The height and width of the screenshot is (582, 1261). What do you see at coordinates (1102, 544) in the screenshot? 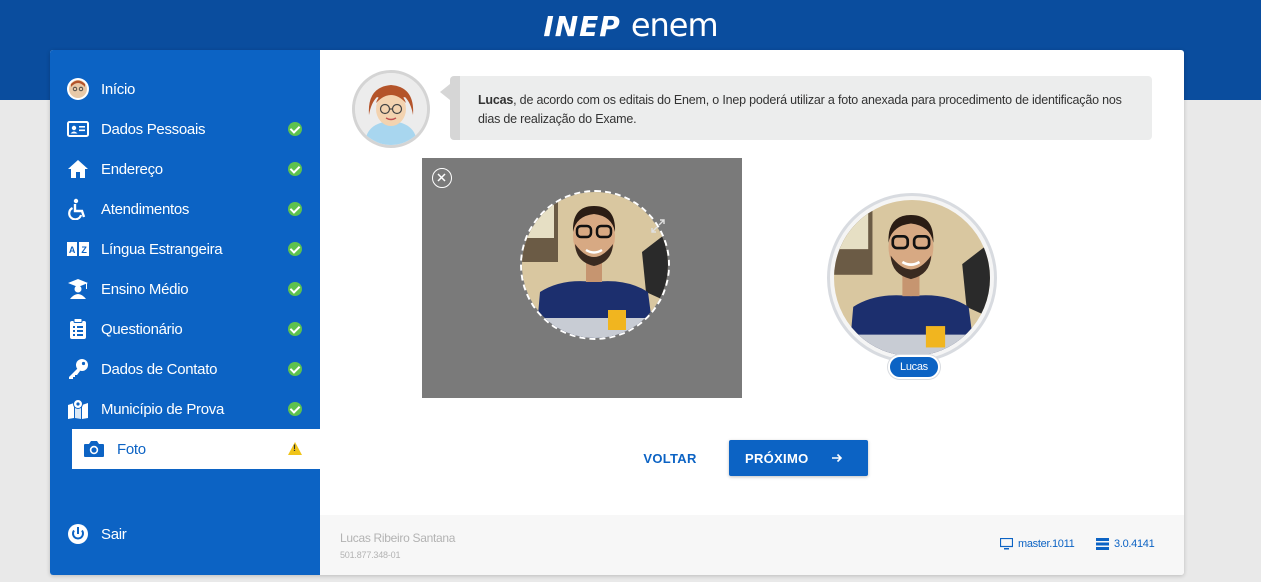
I see `server-icon` at bounding box center [1102, 544].